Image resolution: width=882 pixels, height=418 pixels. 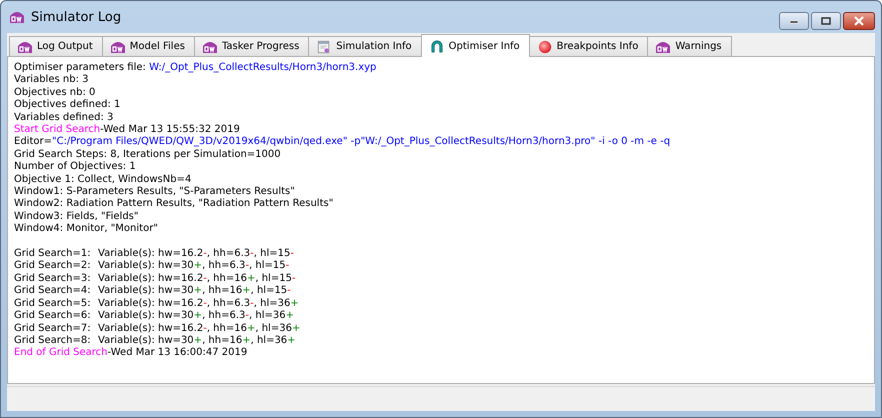 I want to click on log-line: Variable(s): hw=30+, hh=6.3-, hl=36+, so click(x=196, y=316).